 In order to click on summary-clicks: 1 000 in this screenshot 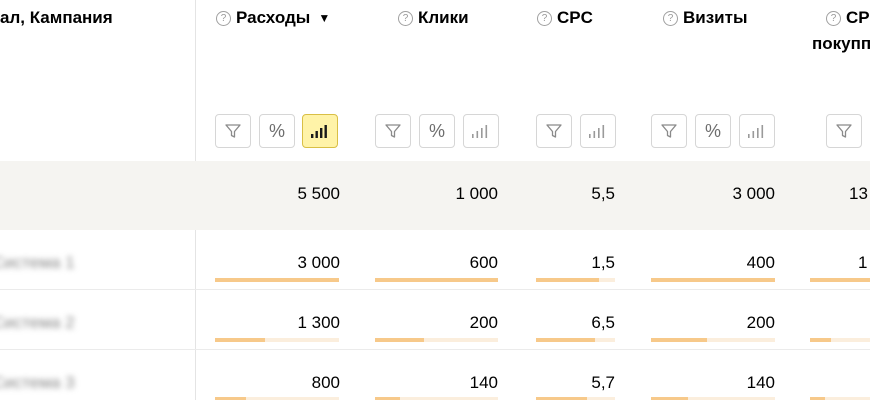, I will do `click(476, 193)`.